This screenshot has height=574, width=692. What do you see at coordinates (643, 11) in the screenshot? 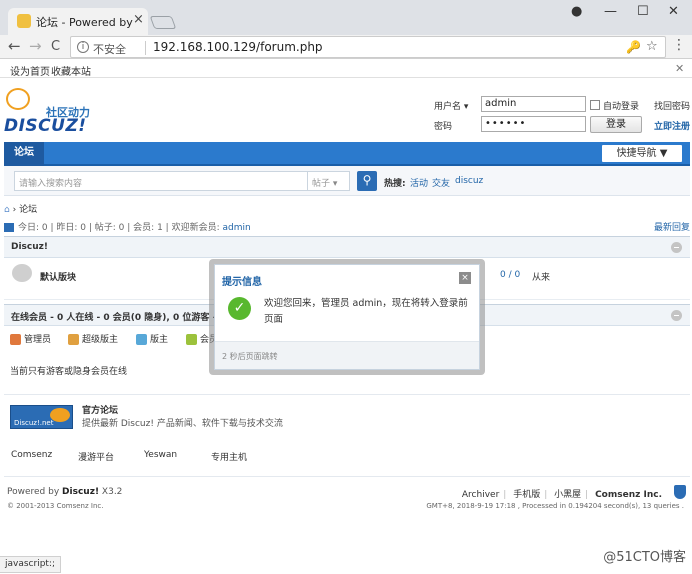
I see `maximize-icon: ☐` at bounding box center [643, 11].